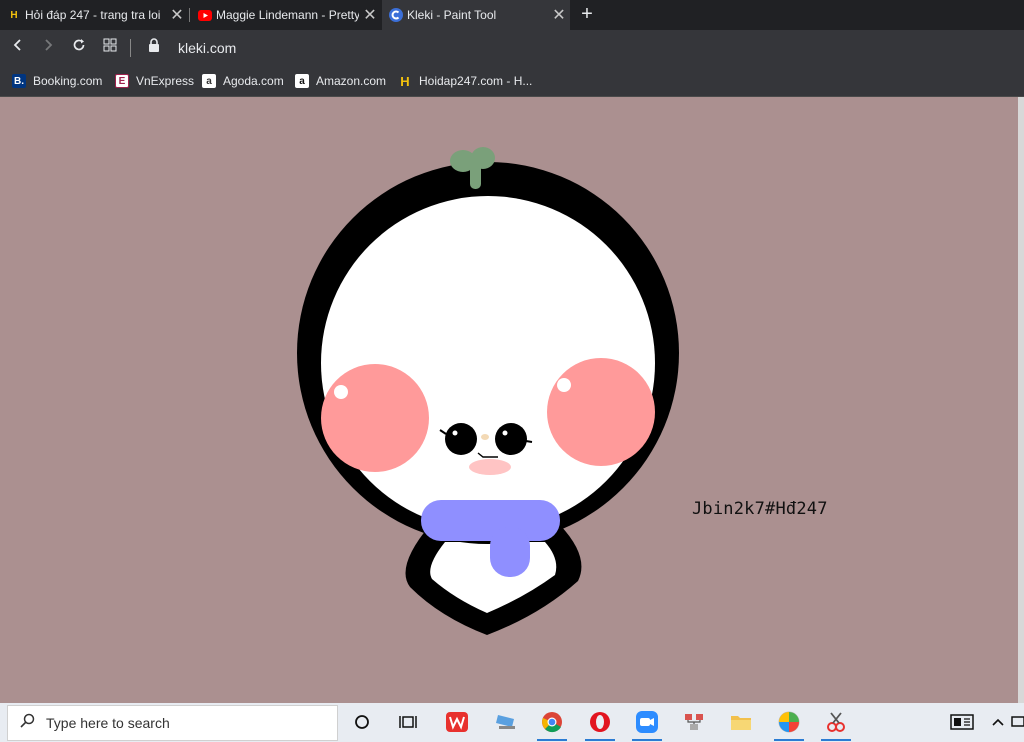 This screenshot has height=742, width=1024. Describe the element at coordinates (455, 433) in the screenshot. I see `eye-left-shine` at that location.